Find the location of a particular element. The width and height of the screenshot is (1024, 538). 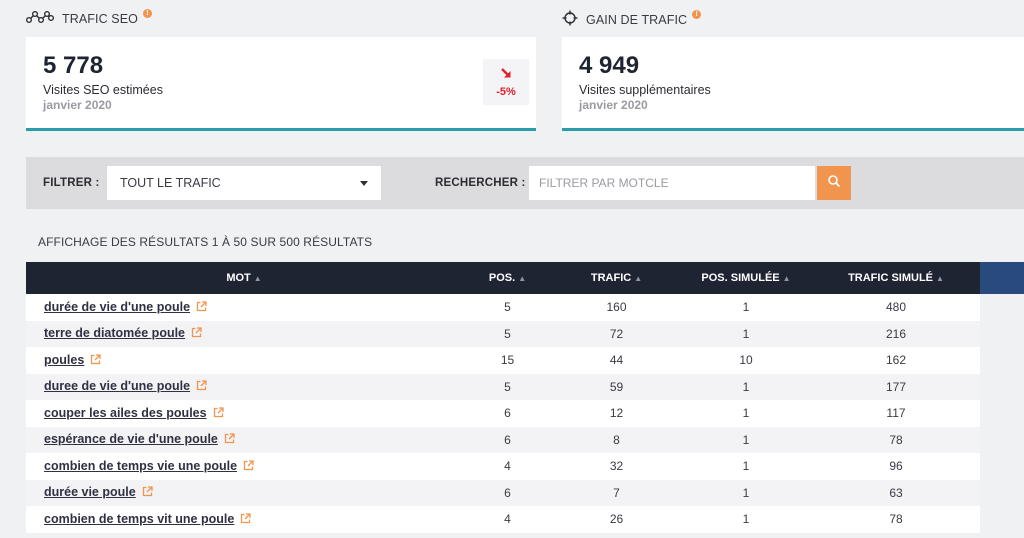

traffic-filter-select: TOUT LE TRAFIC is located at coordinates (244, 183).